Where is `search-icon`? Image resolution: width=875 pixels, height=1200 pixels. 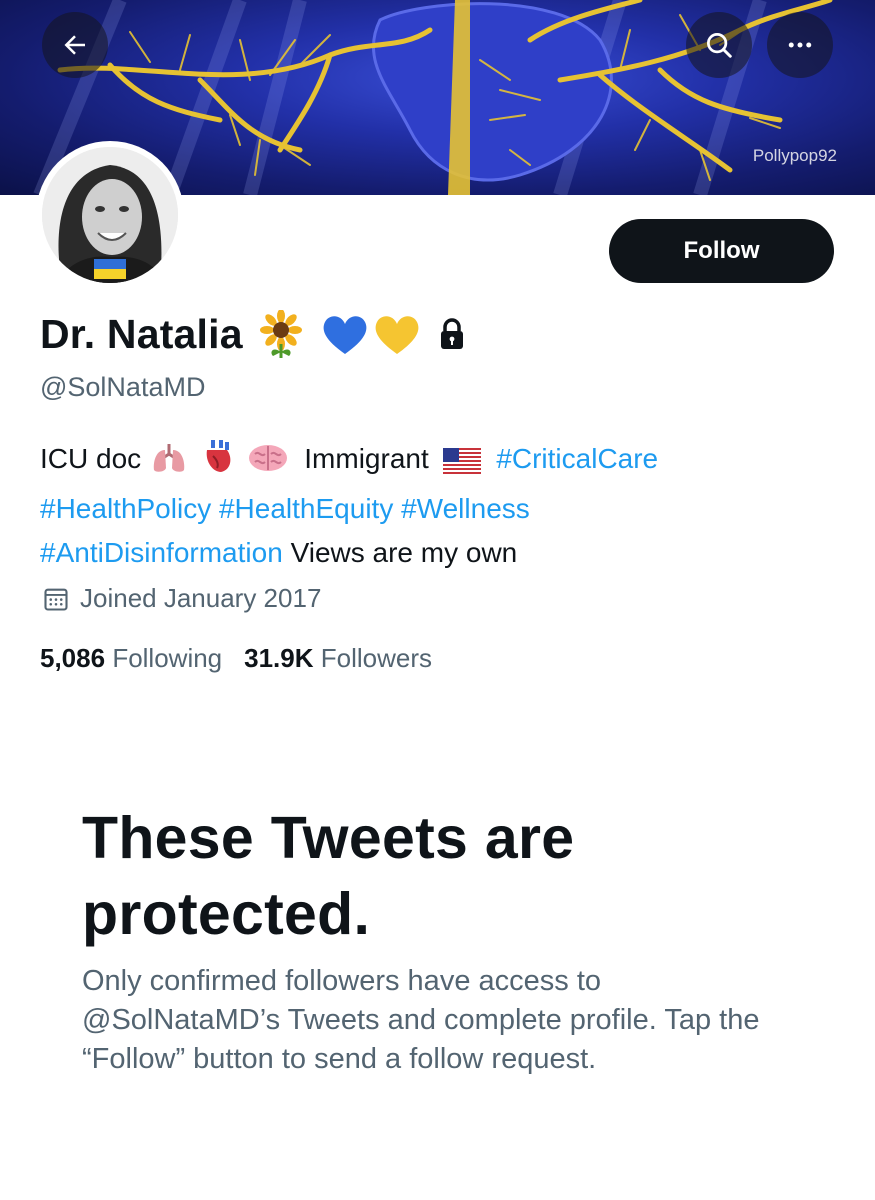
search-icon is located at coordinates (719, 45).